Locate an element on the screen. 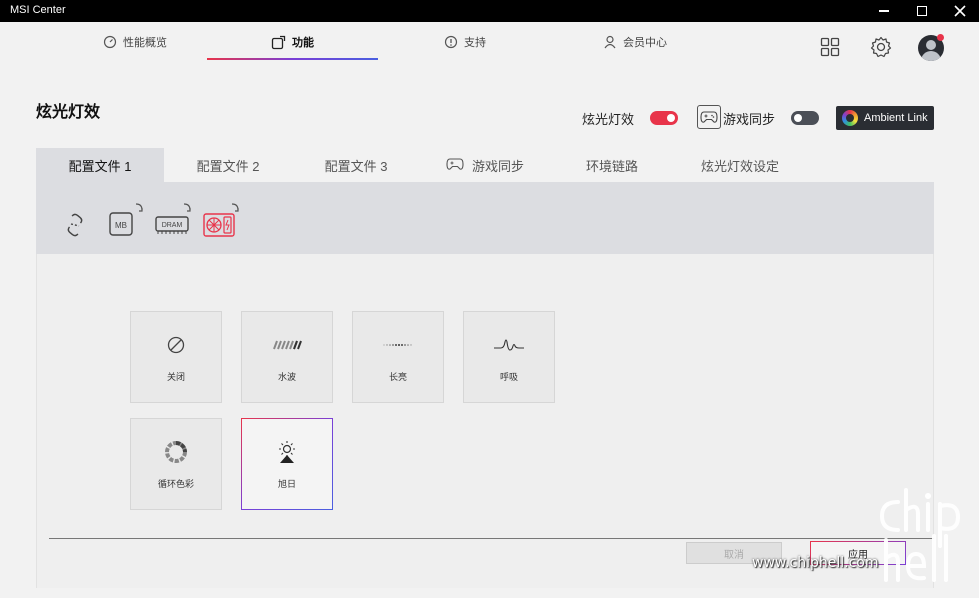 Image resolution: width=979 pixels, height=598 pixels. effect-color-cycle: 循环色彩 is located at coordinates (176, 464).